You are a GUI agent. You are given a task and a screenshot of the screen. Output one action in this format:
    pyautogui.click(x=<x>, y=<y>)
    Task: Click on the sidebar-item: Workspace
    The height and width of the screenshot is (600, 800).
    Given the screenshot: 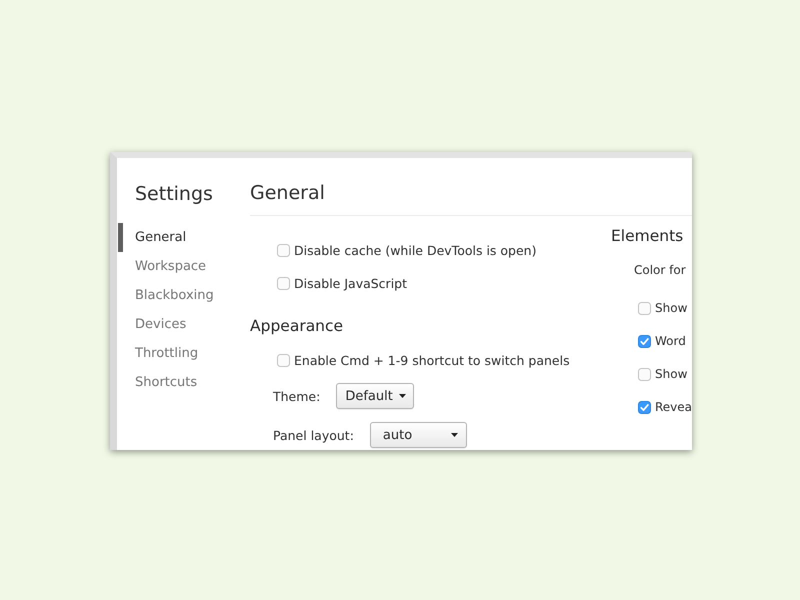 What is the action you would take?
    pyautogui.click(x=167, y=266)
    